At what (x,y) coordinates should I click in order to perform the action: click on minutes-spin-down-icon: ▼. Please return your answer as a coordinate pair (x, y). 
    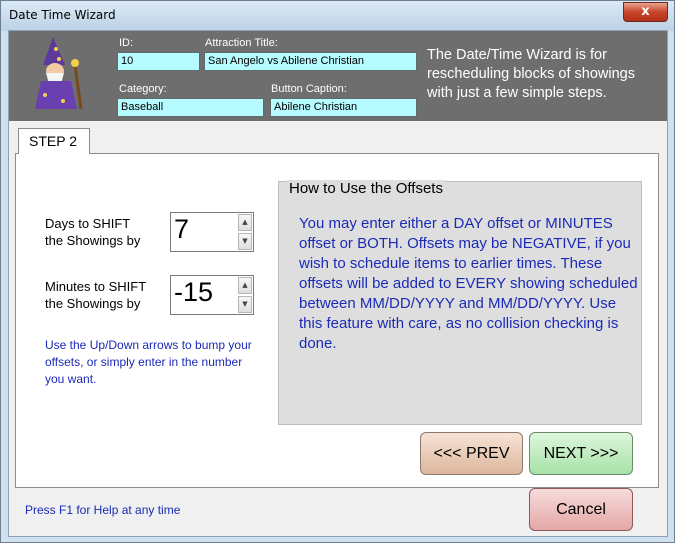
    Looking at the image, I should click on (245, 304).